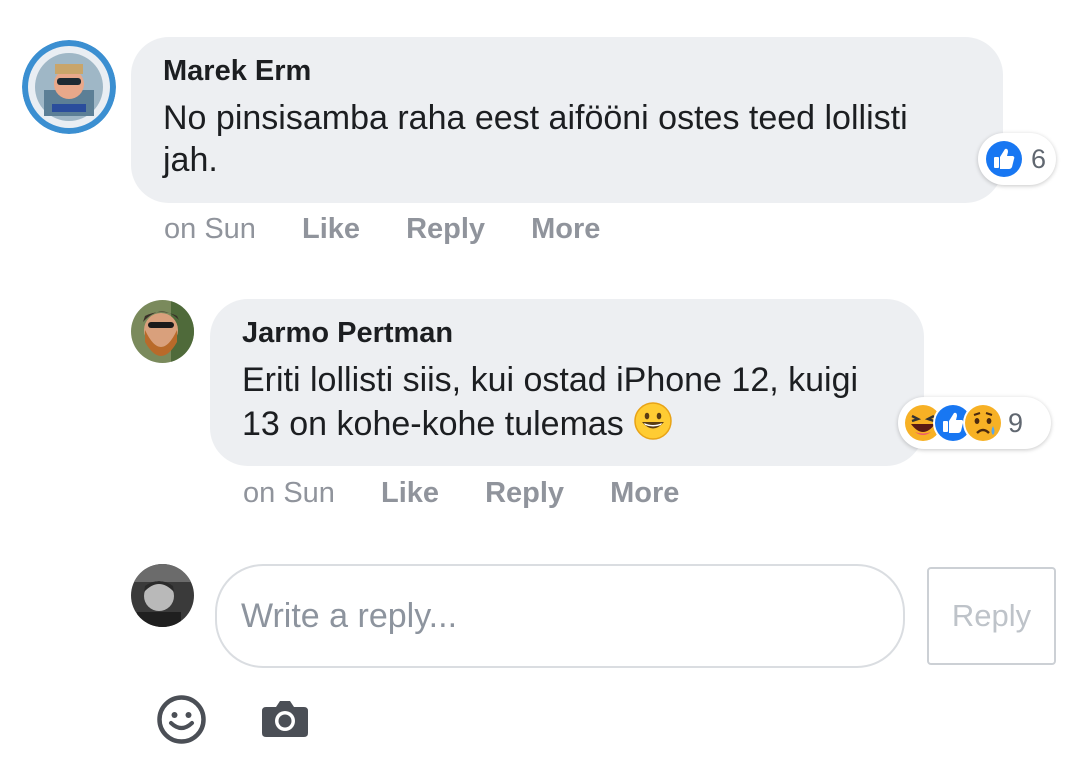  Describe the element at coordinates (181, 719) in the screenshot. I see `emoji-icon` at that location.